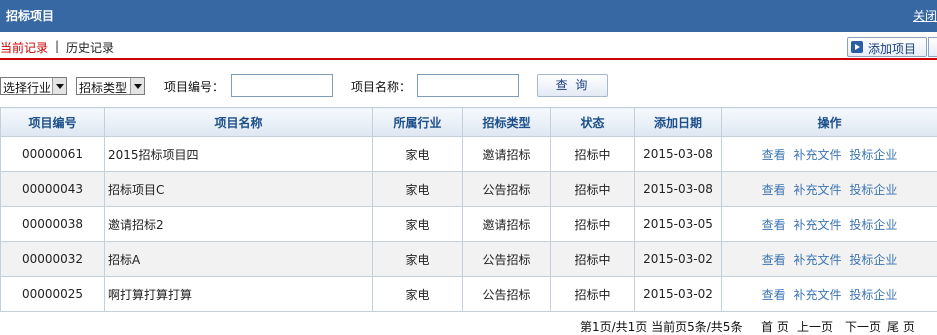 The width and height of the screenshot is (937, 335). Describe the element at coordinates (925, 15) in the screenshot. I see `close-link: 关闭` at that location.